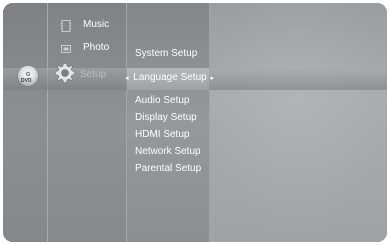  I want to click on submenu-label: HDMI Setup, so click(162, 134).